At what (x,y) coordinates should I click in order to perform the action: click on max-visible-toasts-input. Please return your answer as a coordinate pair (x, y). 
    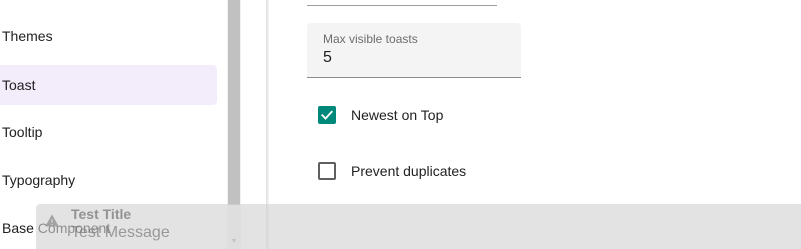
    Looking at the image, I should click on (413, 58).